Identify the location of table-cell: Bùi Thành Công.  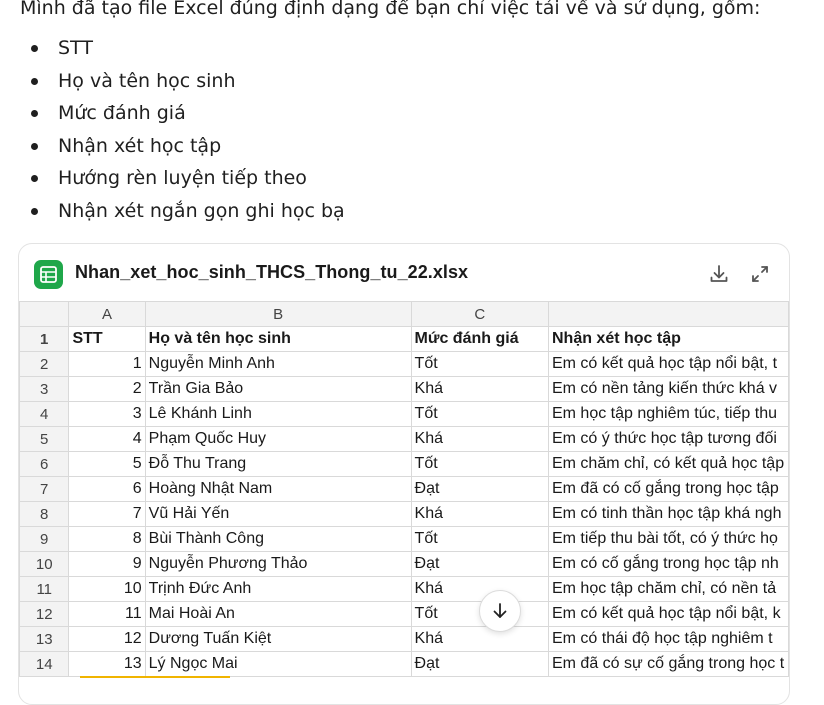
(278, 539).